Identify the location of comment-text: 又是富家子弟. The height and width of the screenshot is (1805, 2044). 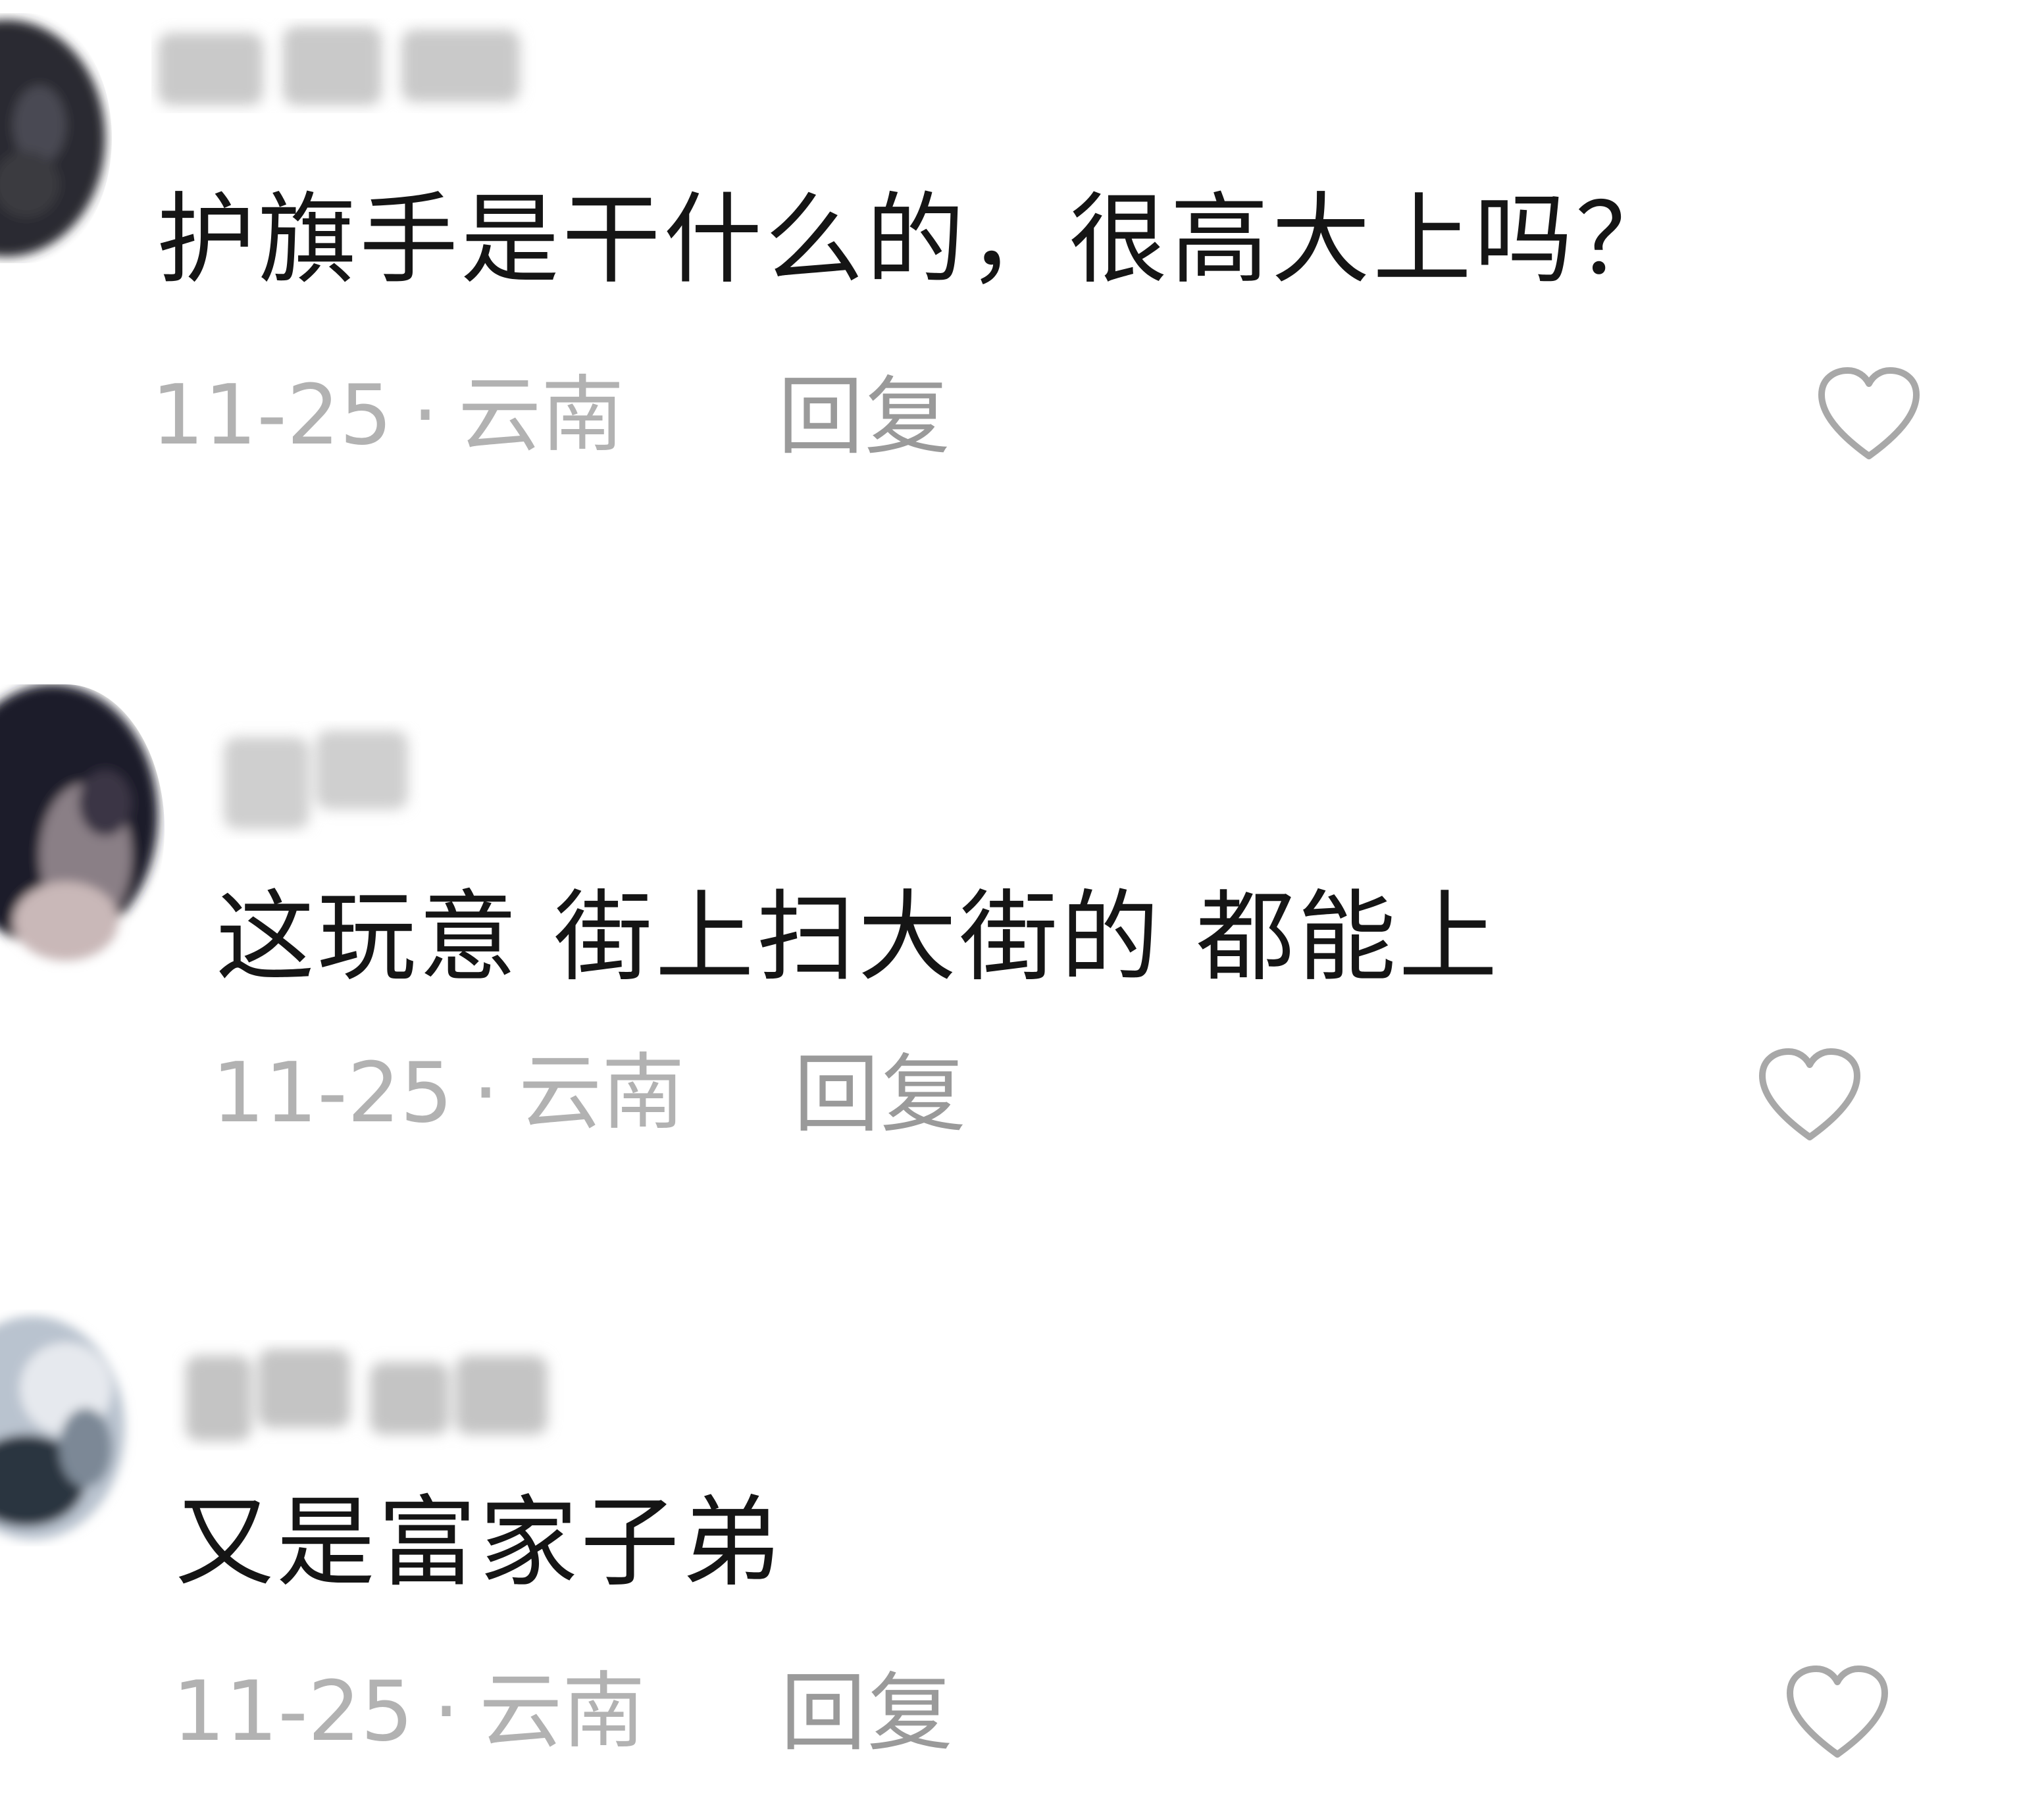
(480, 1543).